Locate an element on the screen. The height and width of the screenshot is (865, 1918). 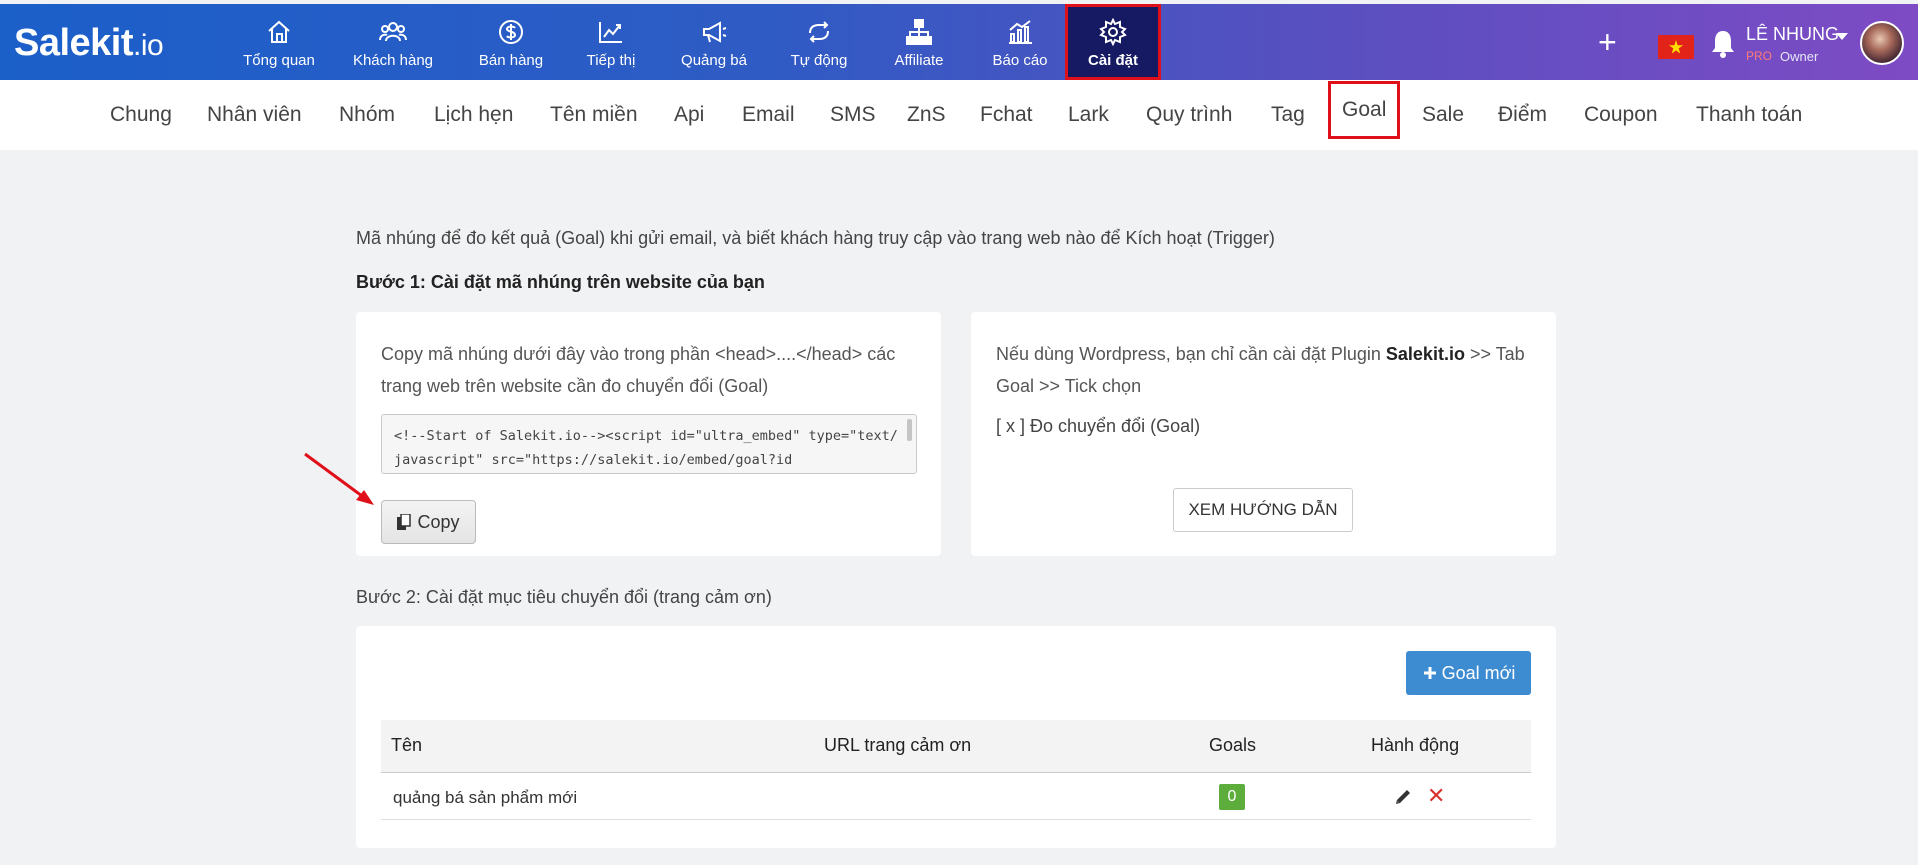
dollar-icon is located at coordinates (511, 32).